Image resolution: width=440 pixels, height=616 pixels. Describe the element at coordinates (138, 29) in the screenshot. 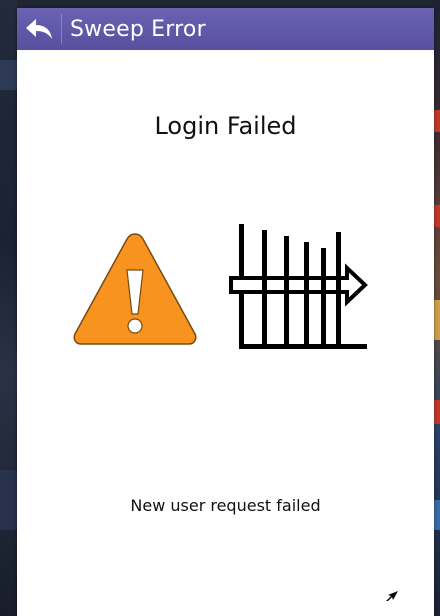

I see `dialog-title: Sweep Error` at that location.